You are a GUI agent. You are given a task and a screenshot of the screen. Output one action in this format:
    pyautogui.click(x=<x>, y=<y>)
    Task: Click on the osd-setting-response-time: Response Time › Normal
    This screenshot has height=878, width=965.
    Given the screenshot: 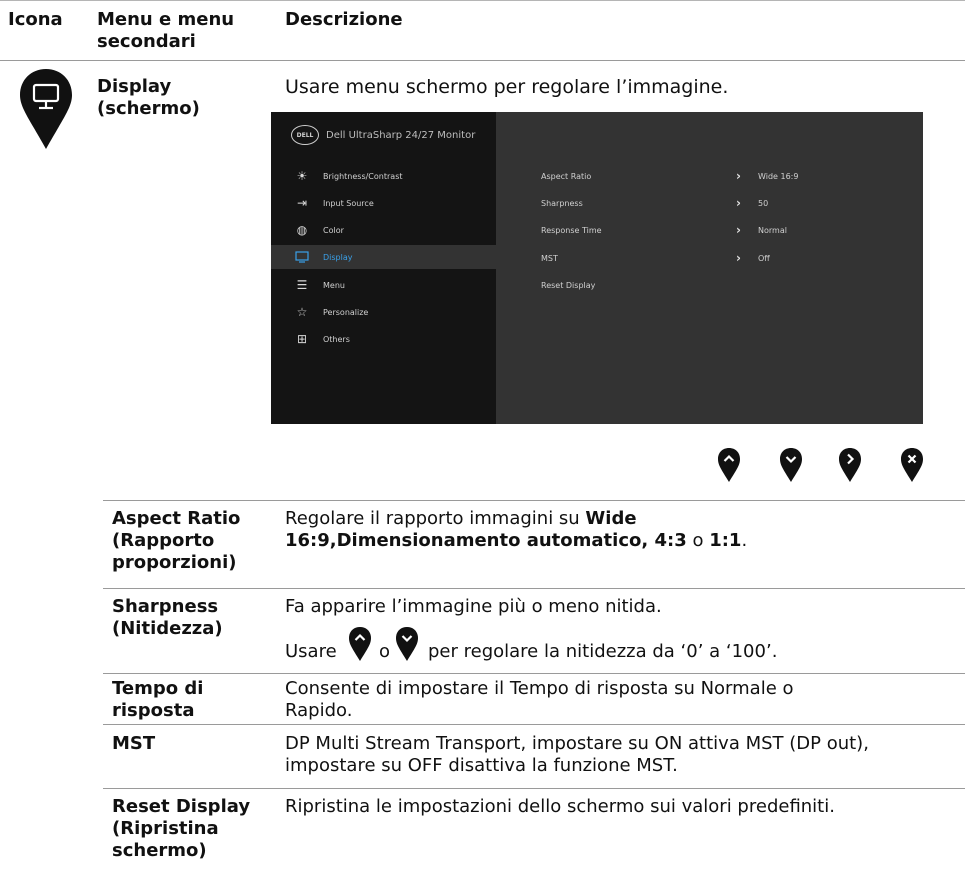 What is the action you would take?
    pyautogui.click(x=721, y=230)
    